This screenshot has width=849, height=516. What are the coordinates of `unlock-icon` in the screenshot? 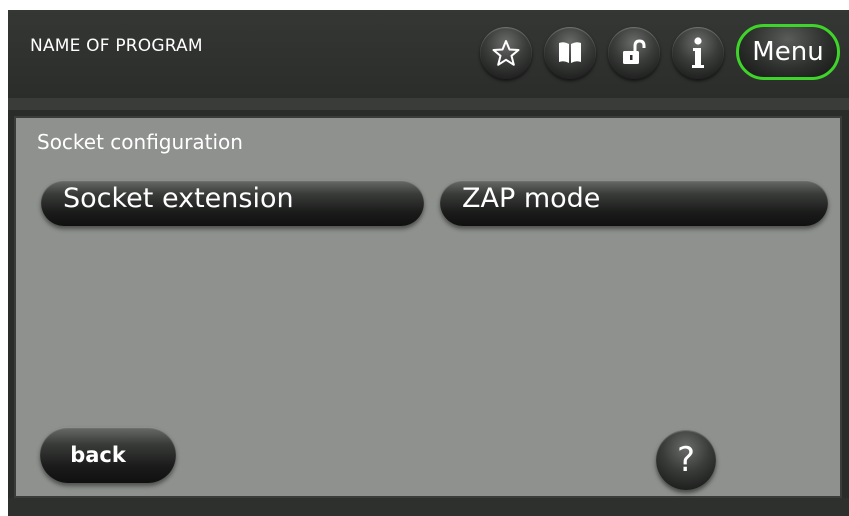 It's located at (634, 51).